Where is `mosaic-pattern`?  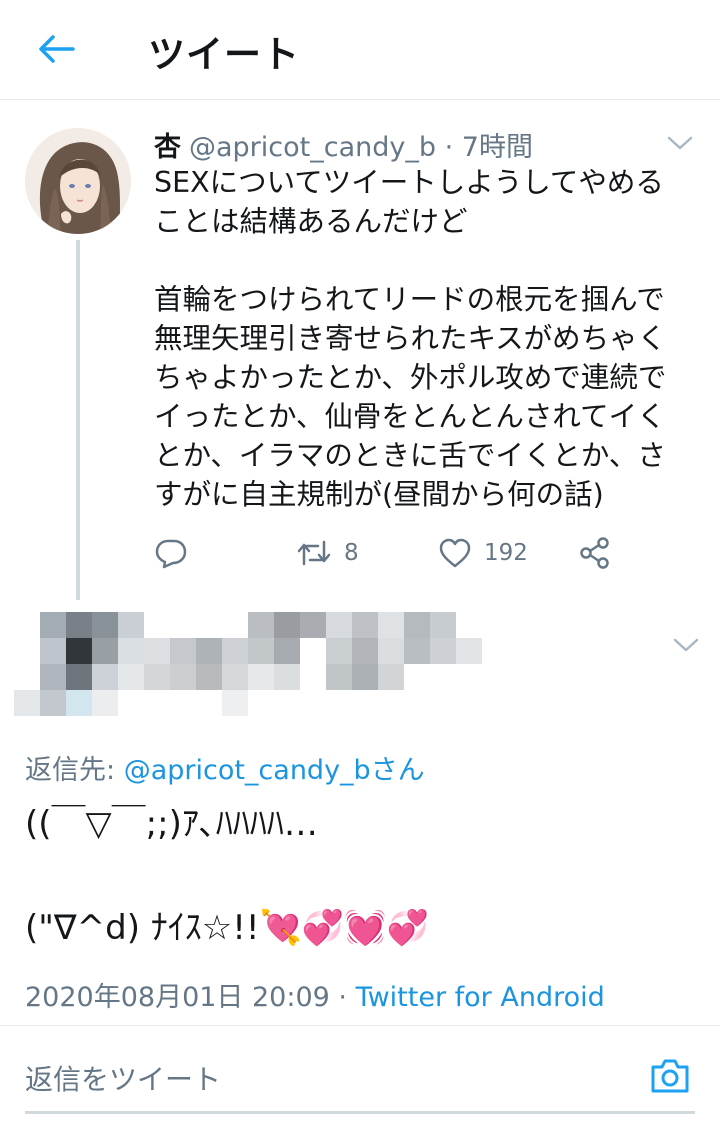 mosaic-pattern is located at coordinates (270, 660).